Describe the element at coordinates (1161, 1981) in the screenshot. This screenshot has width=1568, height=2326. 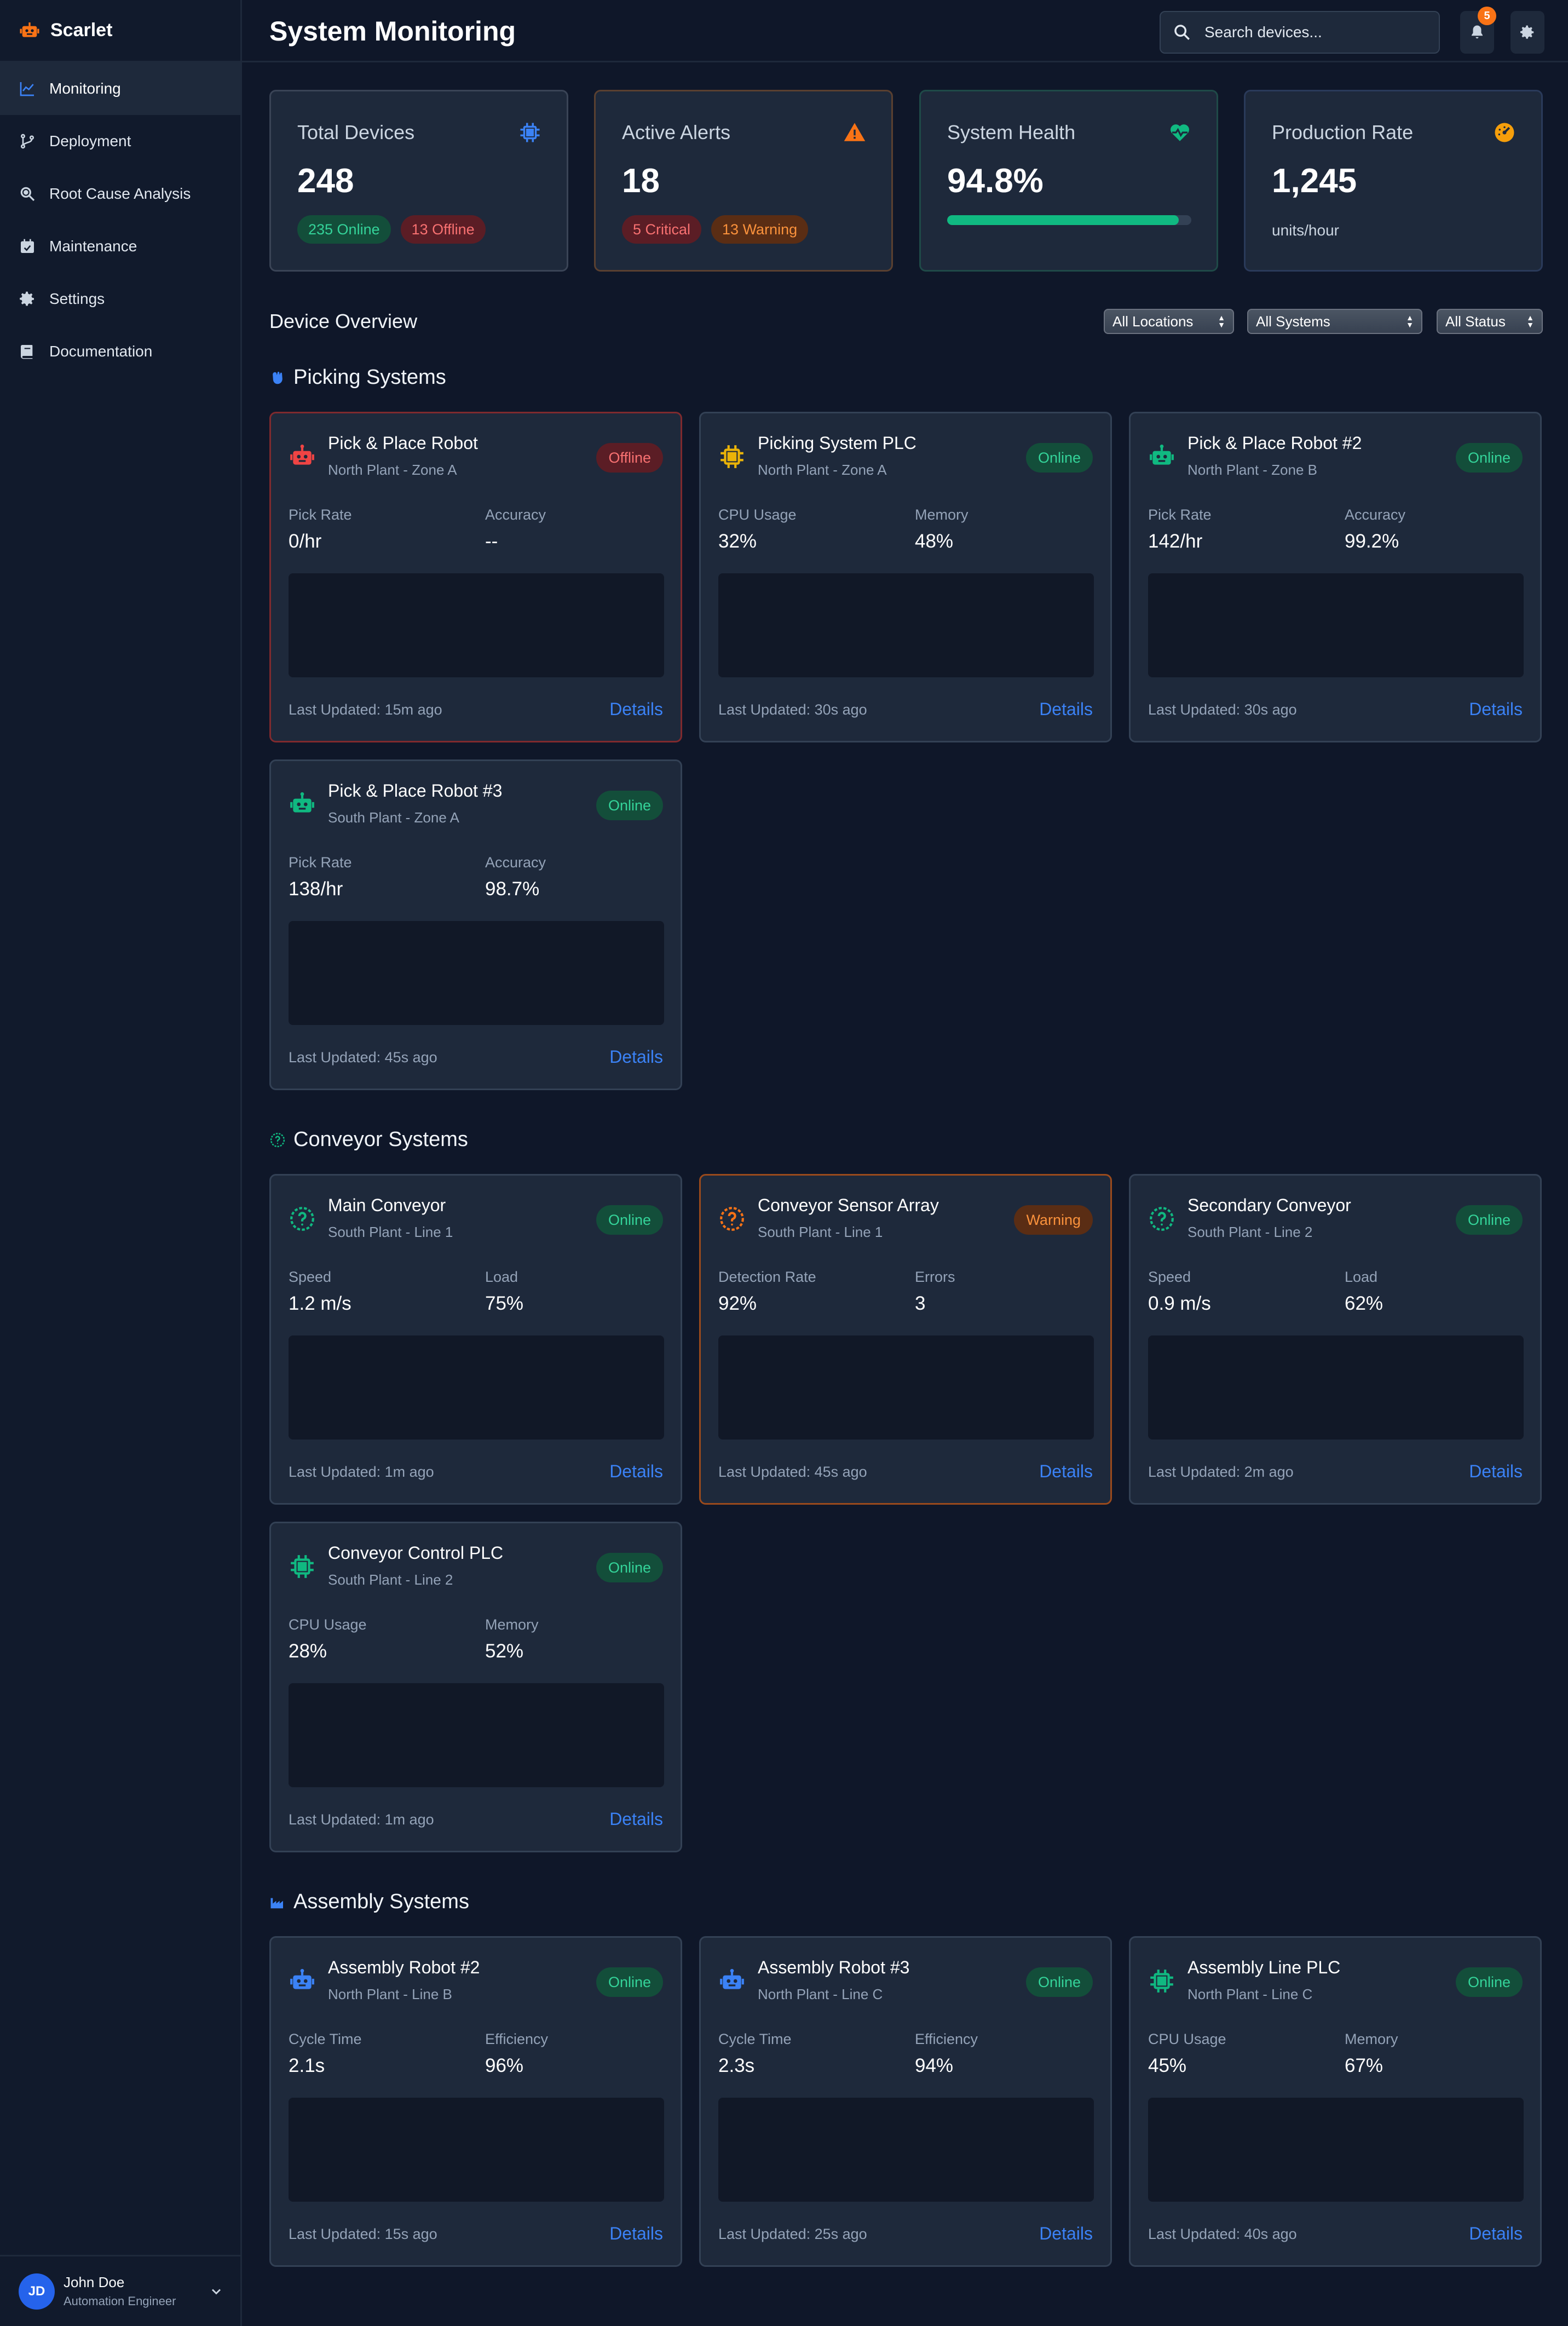
I see `chip-icon` at that location.